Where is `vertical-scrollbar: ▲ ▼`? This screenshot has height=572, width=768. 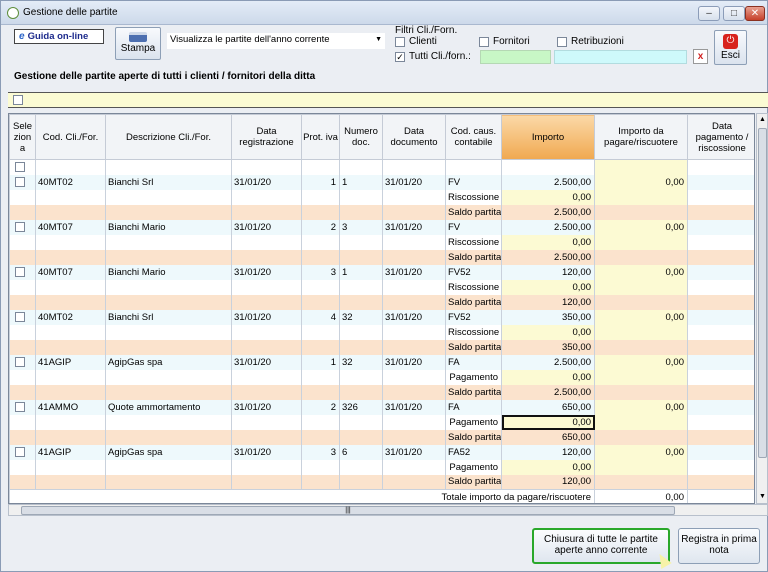 vertical-scrollbar: ▲ ▼ is located at coordinates (762, 308).